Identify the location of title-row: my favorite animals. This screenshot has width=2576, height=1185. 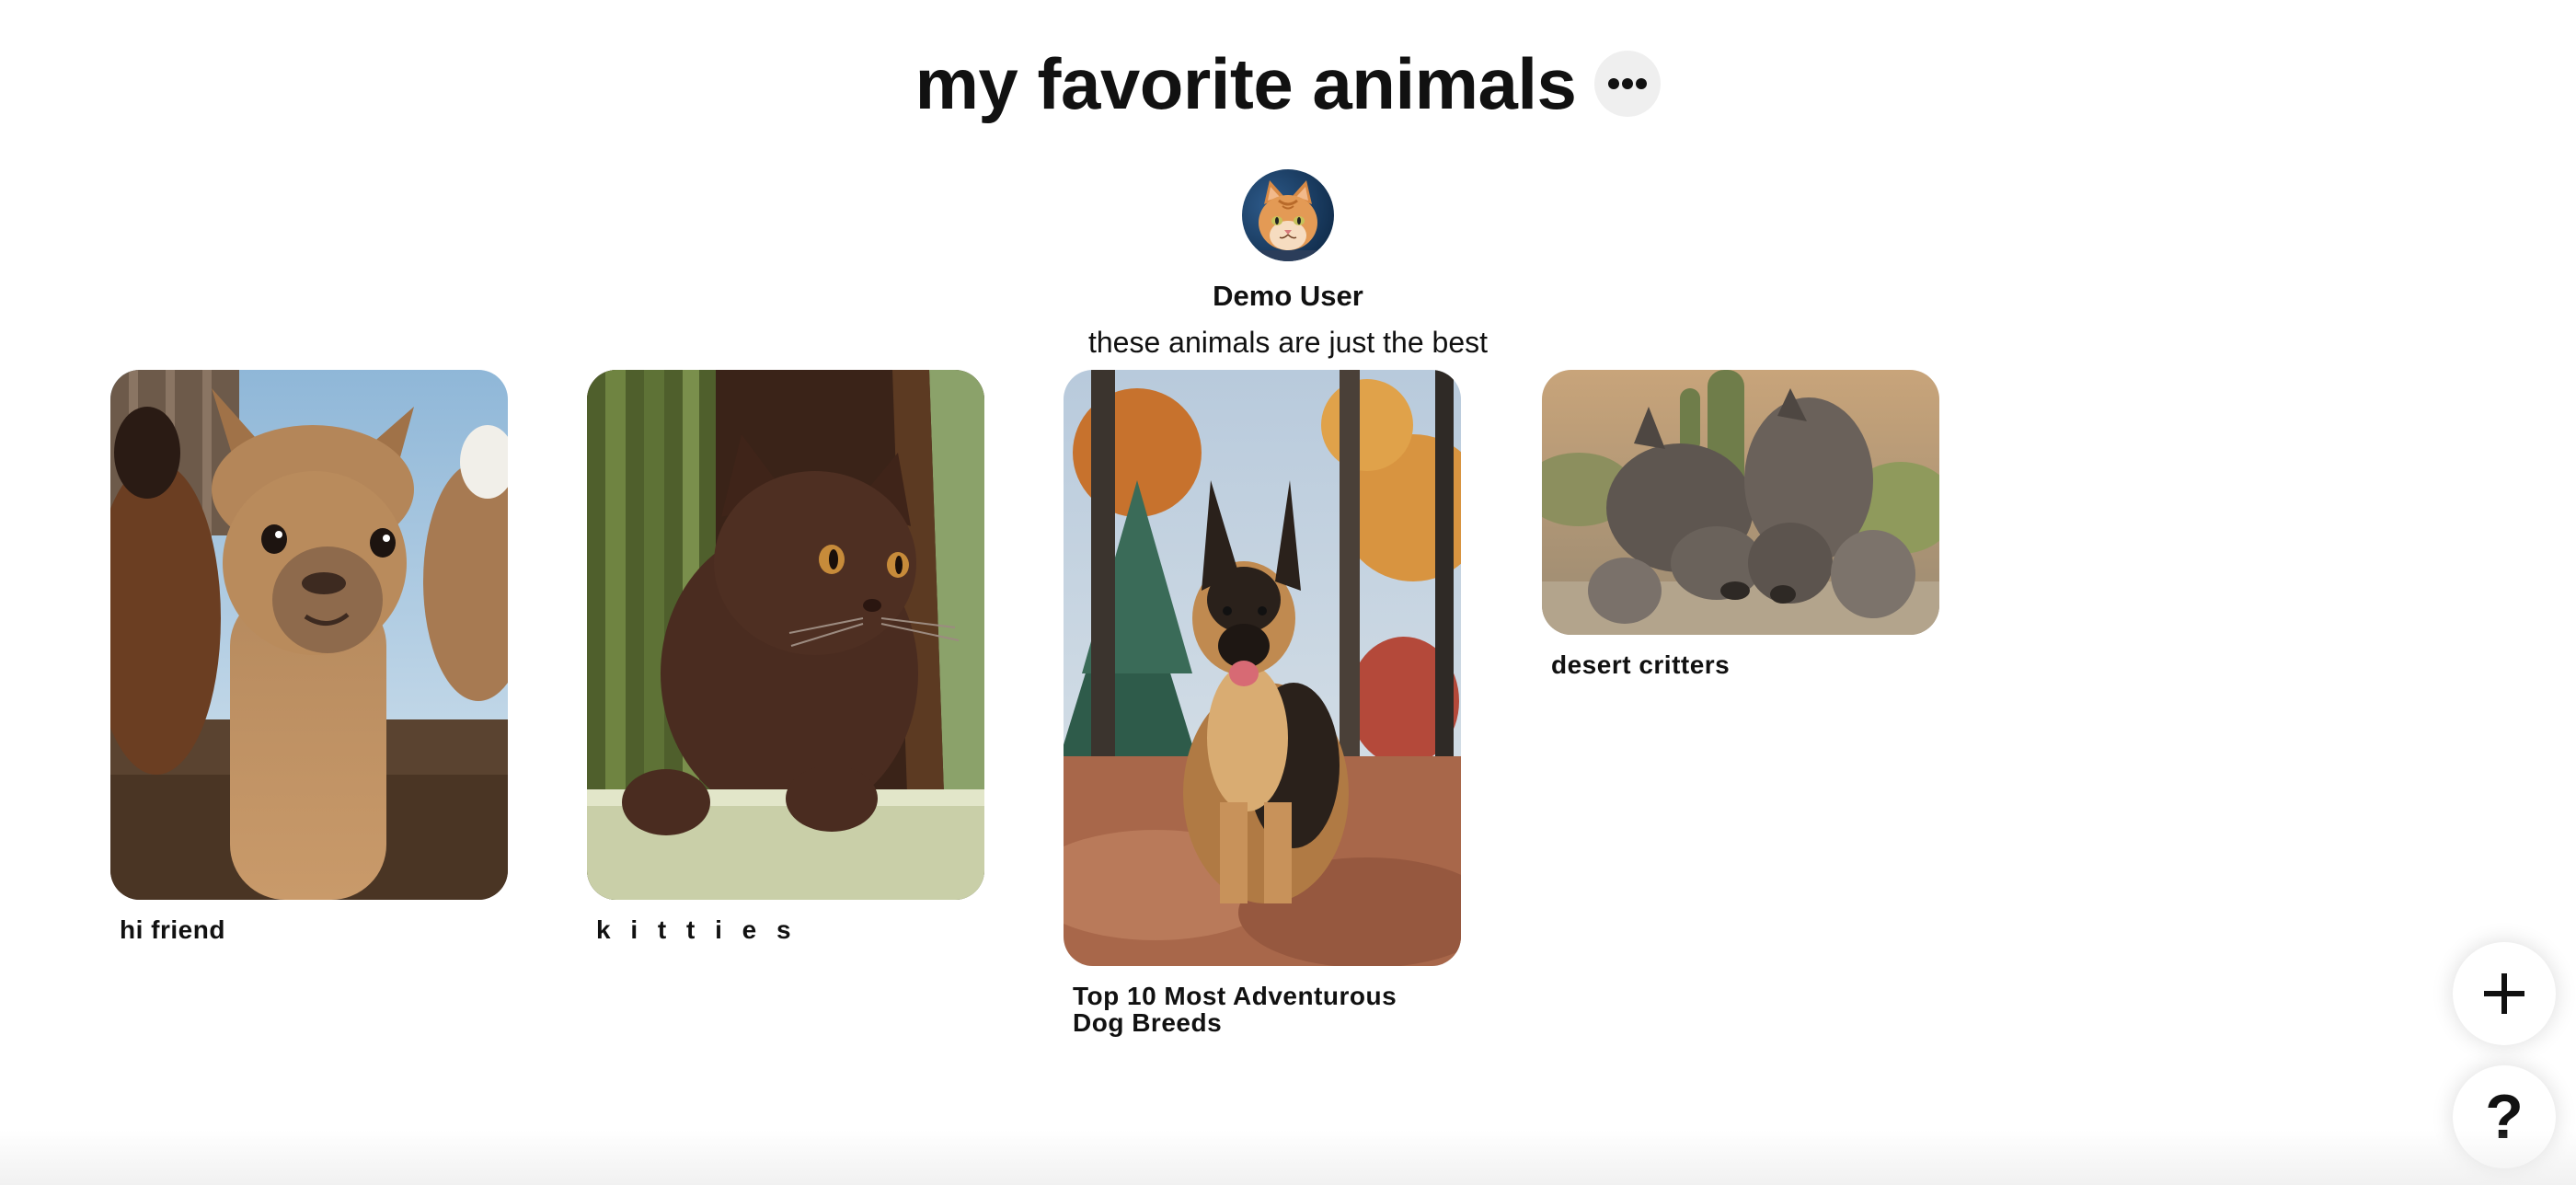
(1288, 83).